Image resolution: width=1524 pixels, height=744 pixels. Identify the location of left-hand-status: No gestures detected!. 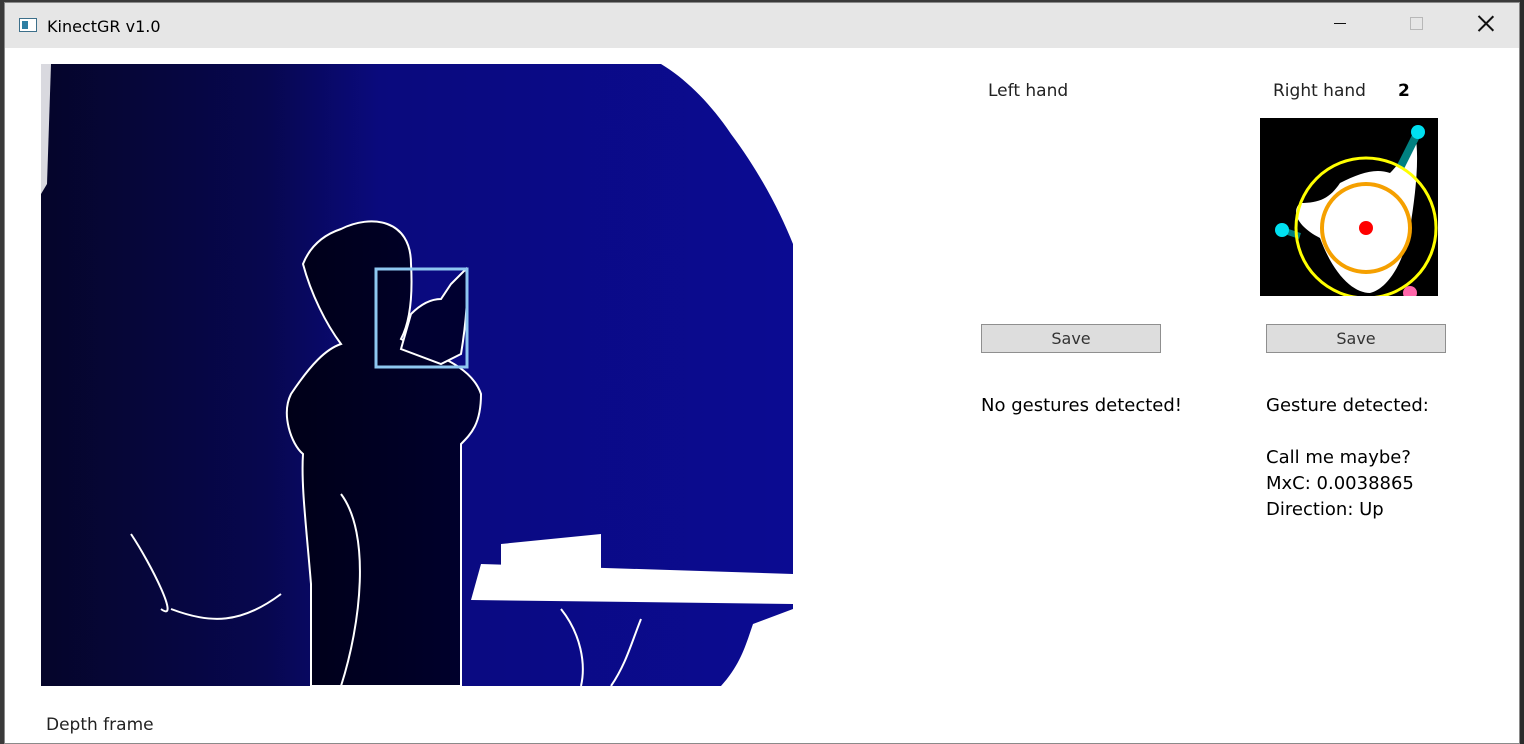
(1082, 405).